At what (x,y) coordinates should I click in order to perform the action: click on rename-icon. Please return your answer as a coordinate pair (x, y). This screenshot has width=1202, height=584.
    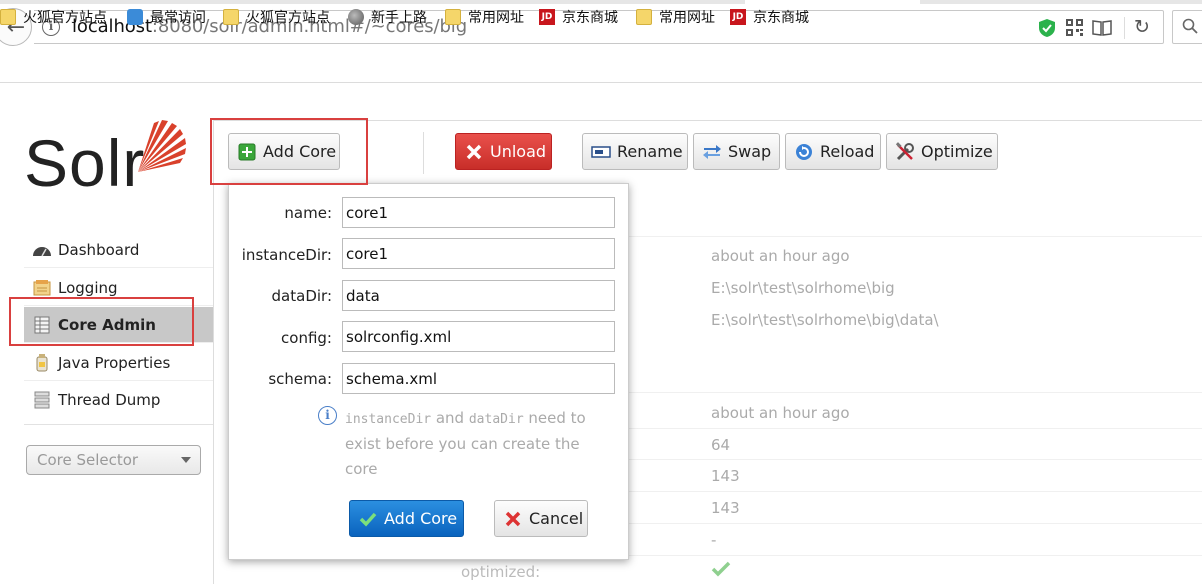
    Looking at the image, I should click on (601, 152).